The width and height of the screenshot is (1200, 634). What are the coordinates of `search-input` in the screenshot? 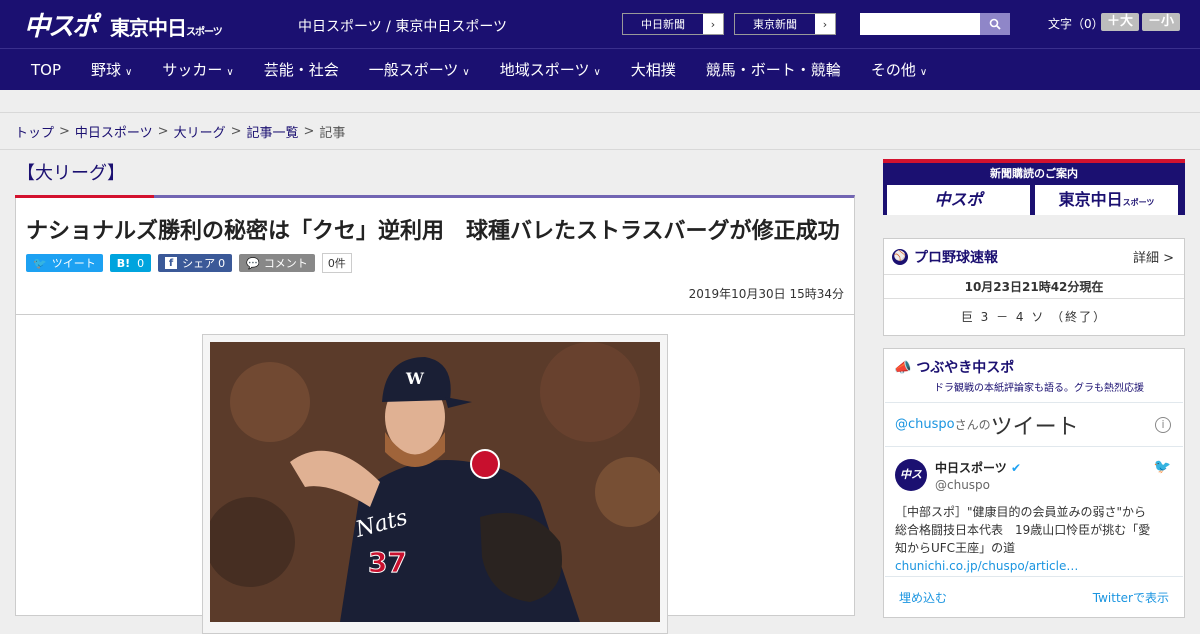 It's located at (920, 24).